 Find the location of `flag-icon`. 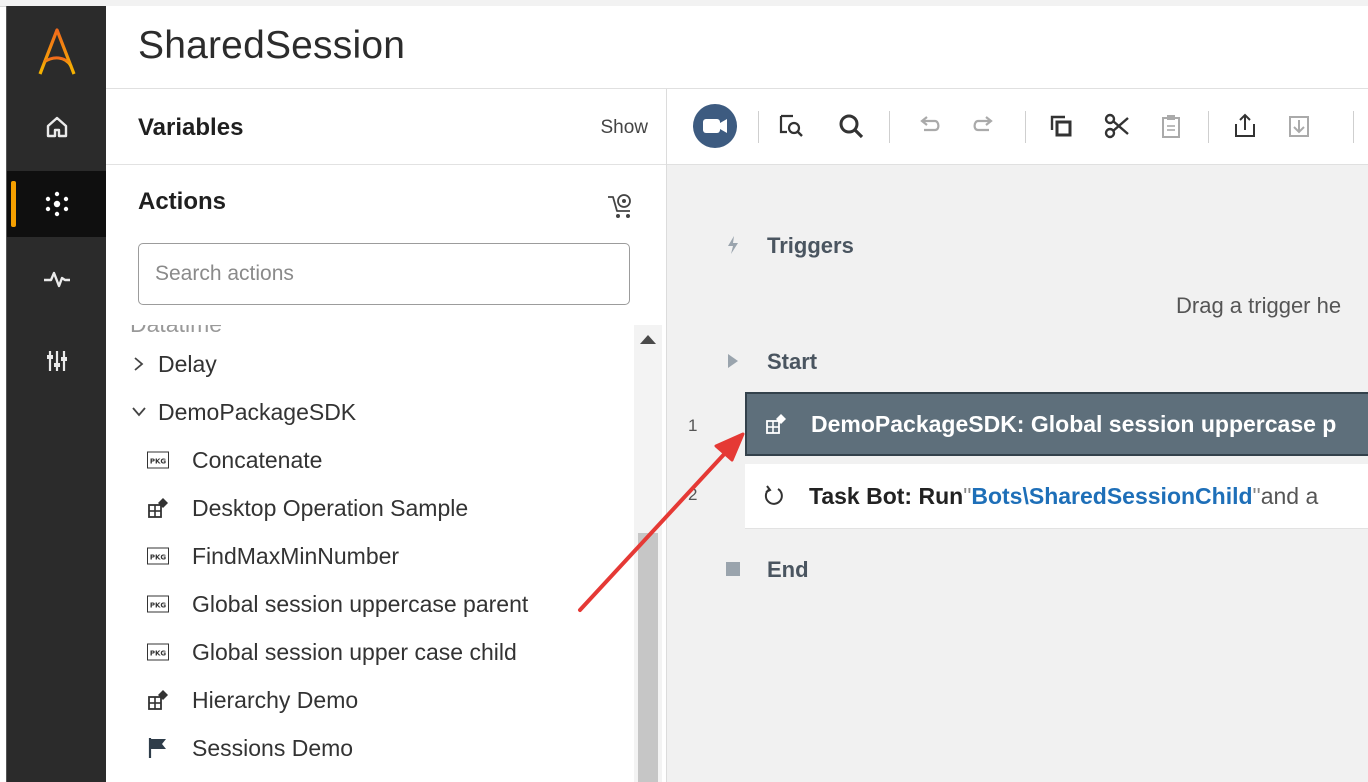

flag-icon is located at coordinates (158, 748).